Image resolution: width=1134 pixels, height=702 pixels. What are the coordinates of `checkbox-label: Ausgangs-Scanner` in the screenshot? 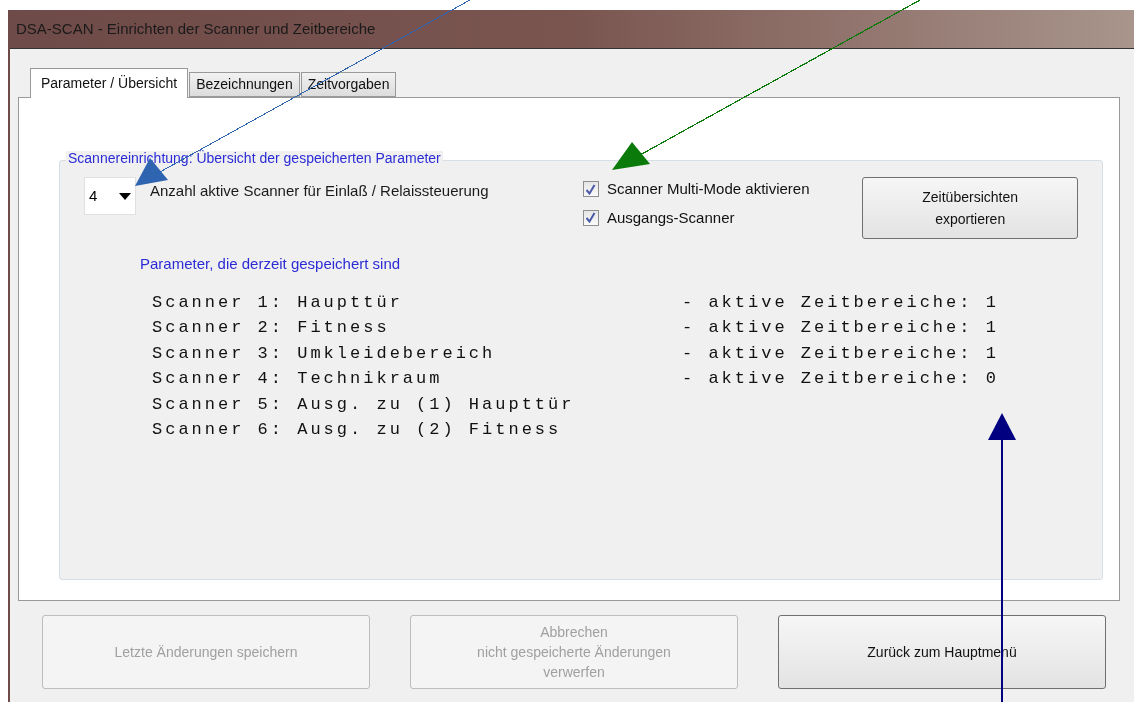 It's located at (670, 217).